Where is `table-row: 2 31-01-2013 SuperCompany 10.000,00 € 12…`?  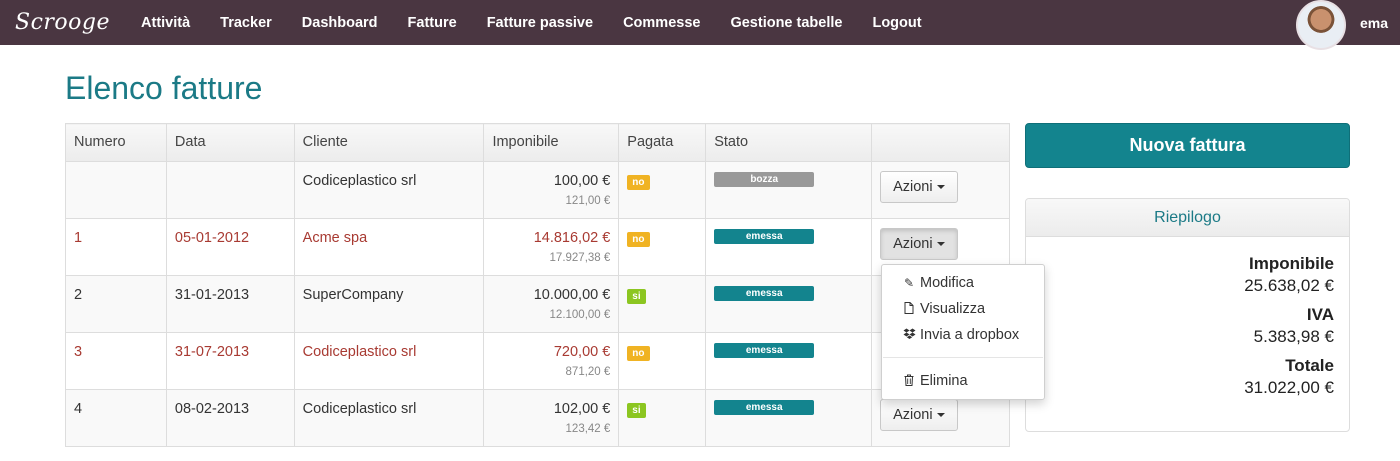 table-row: 2 31-01-2013 SuperCompany 10.000,00 € 12… is located at coordinates (537, 304).